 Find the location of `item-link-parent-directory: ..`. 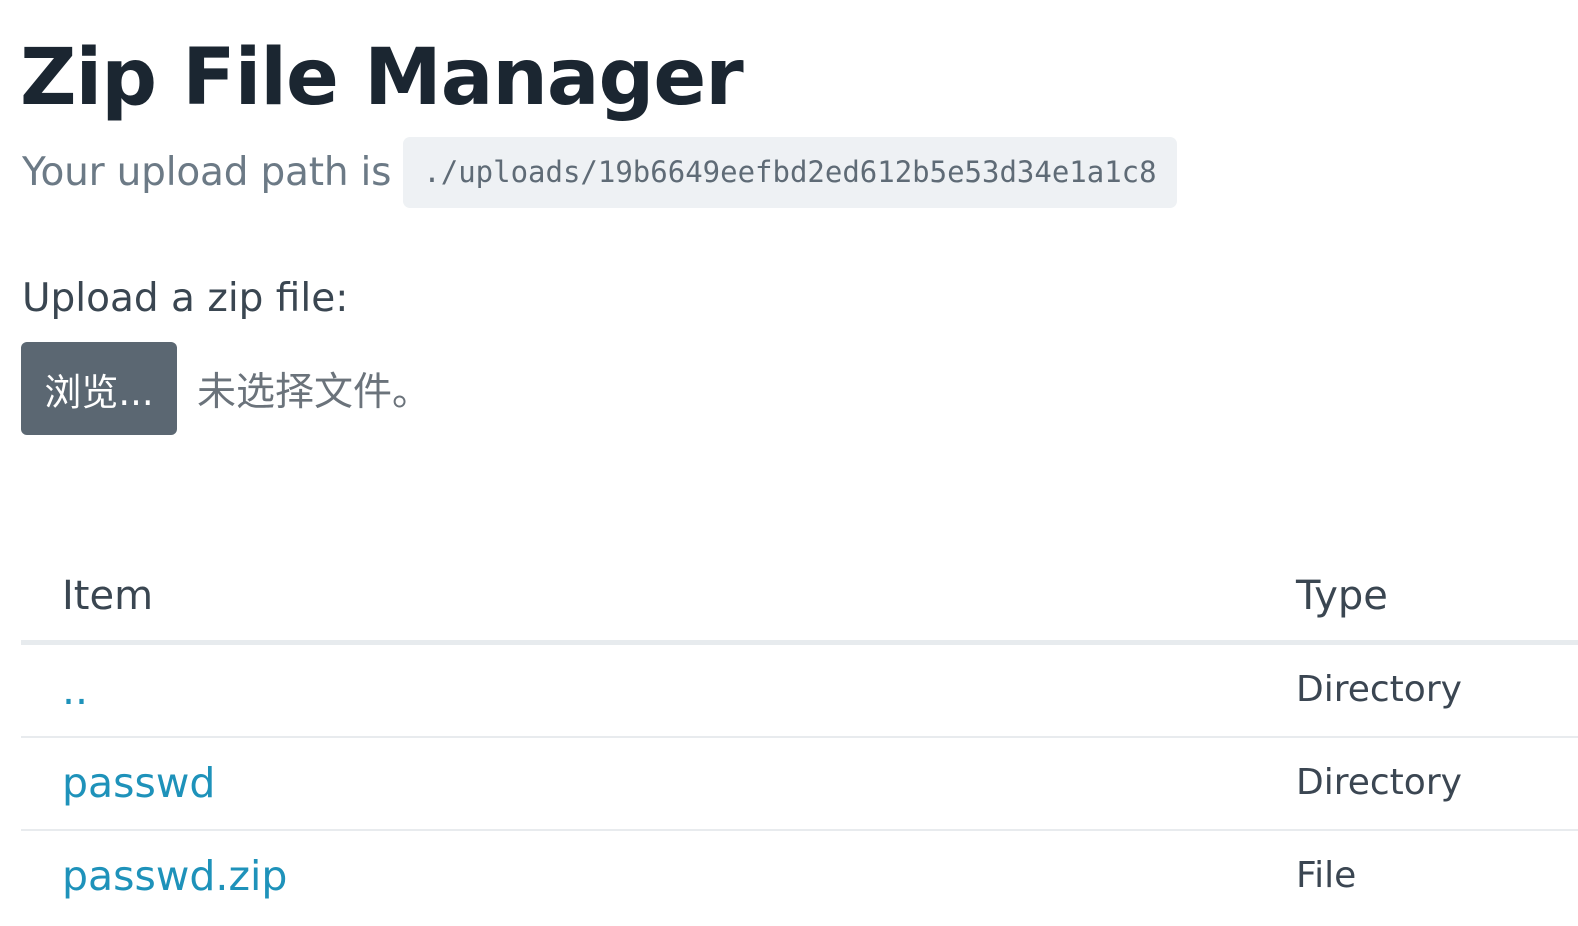

item-link-parent-directory: .. is located at coordinates (75, 690).